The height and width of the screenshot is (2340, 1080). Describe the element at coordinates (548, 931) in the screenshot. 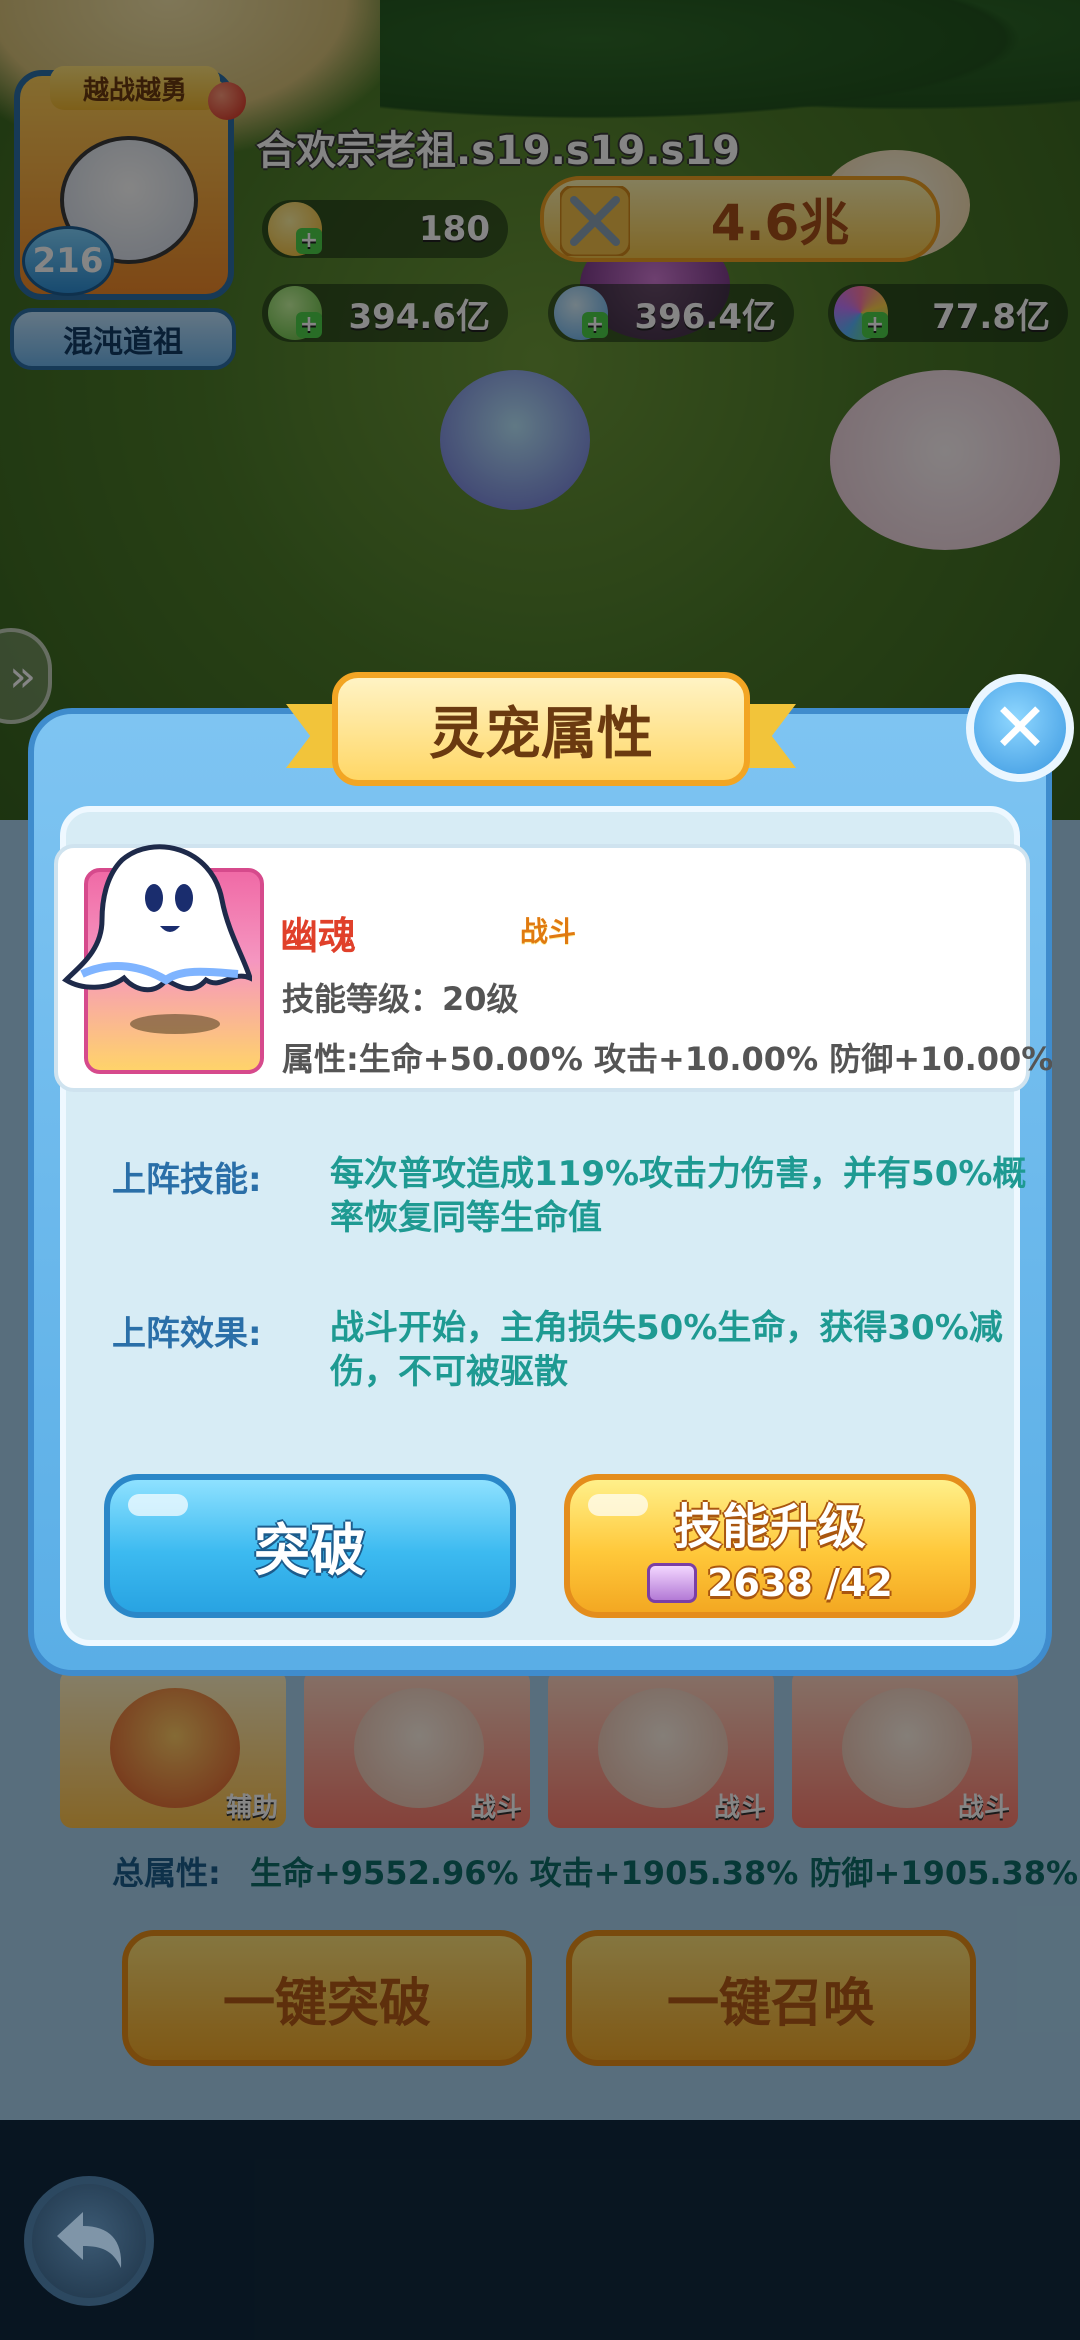

I see `pet-type-tag: 战斗` at that location.